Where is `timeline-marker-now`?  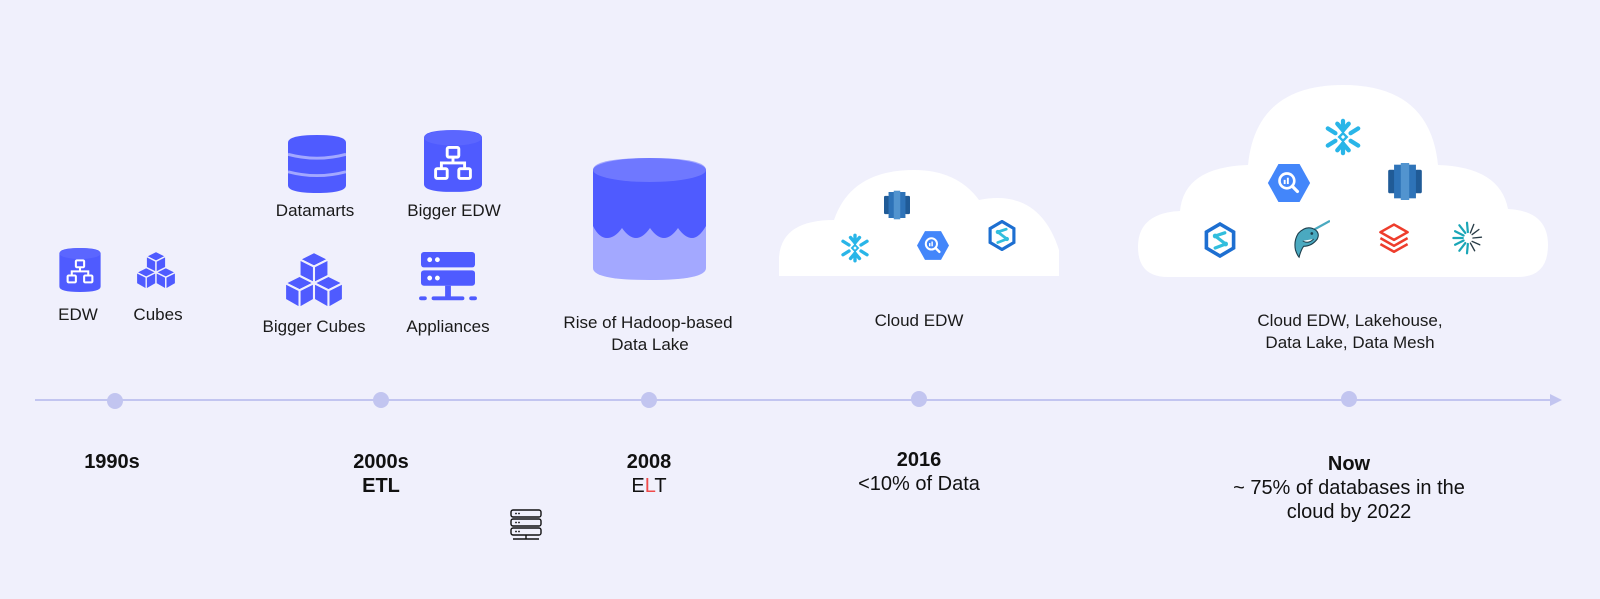
timeline-marker-now is located at coordinates (1349, 399).